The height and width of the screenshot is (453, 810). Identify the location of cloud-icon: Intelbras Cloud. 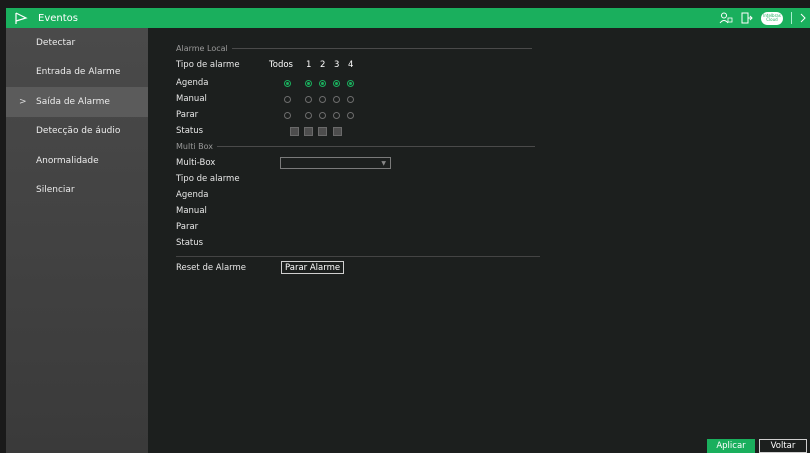
(772, 18).